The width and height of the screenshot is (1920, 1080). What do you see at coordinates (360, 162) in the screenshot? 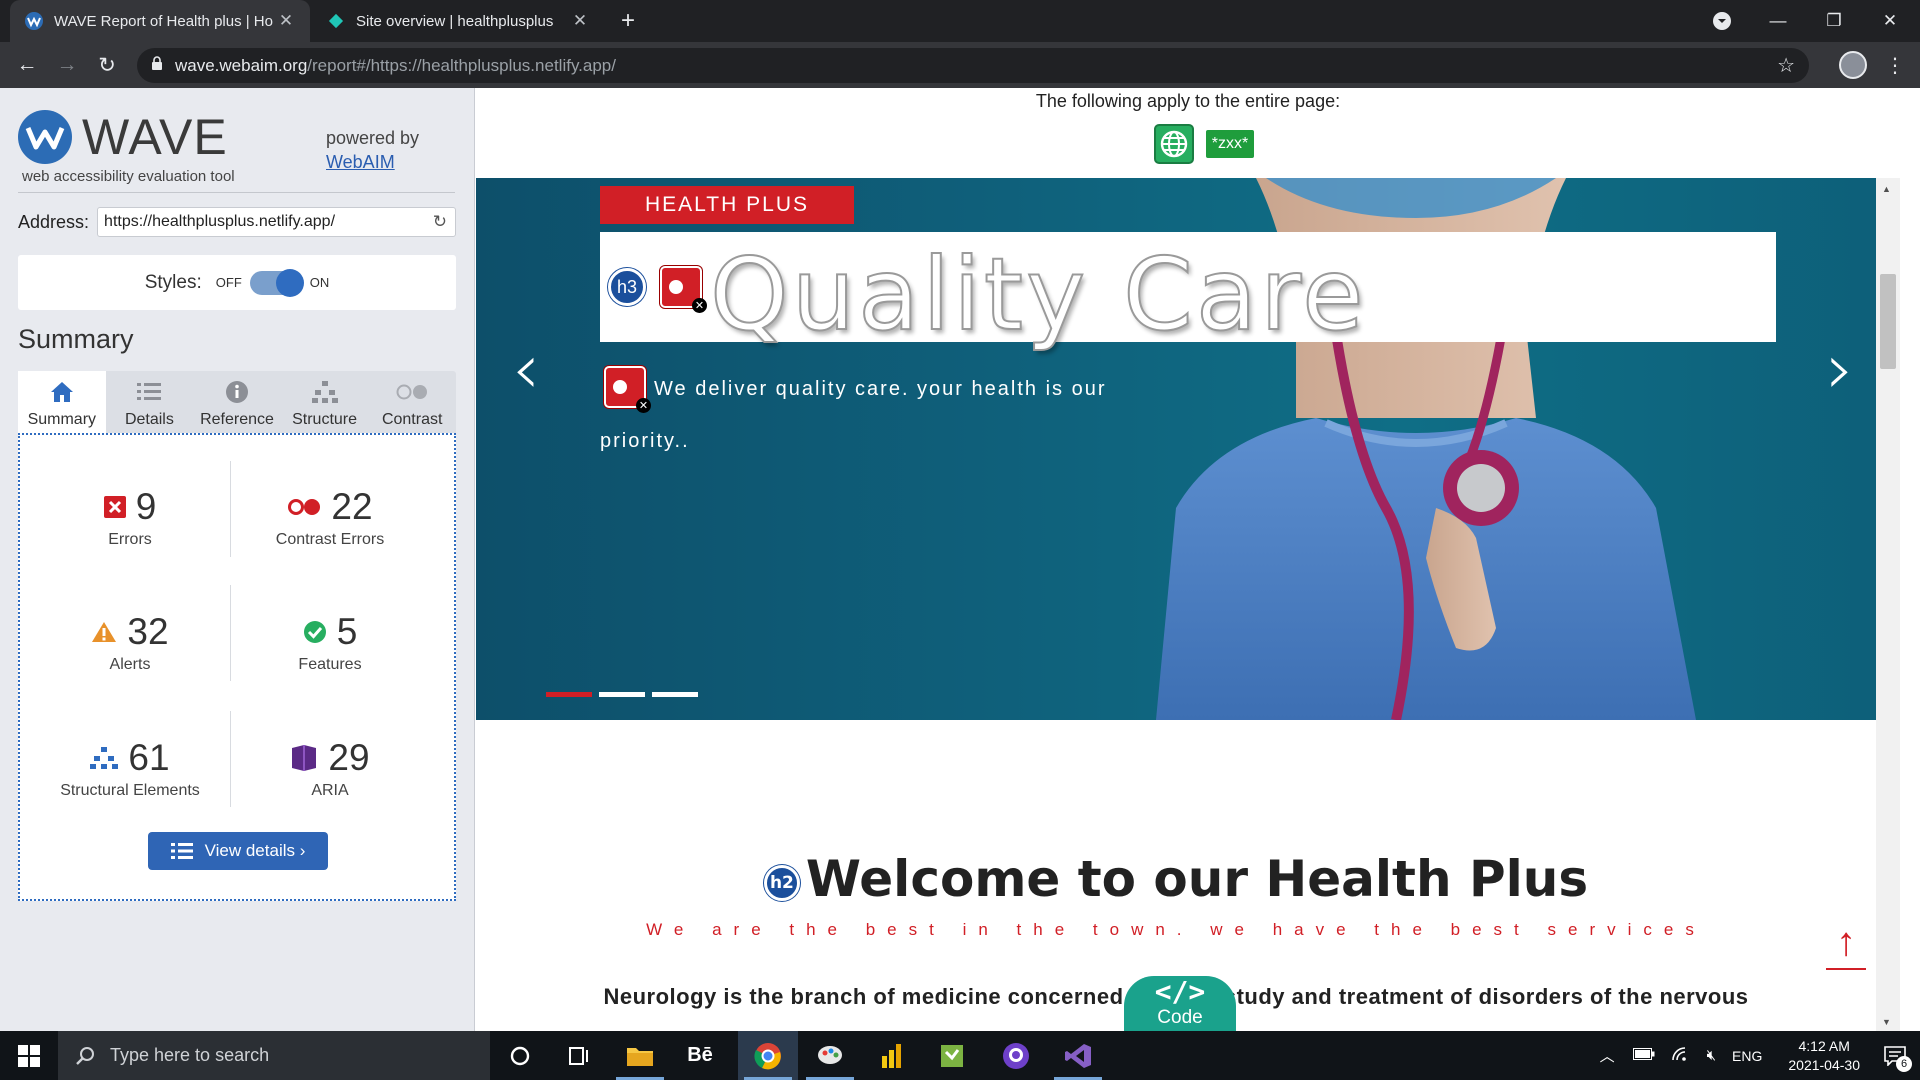
I see `webaim-link: WebAIM` at bounding box center [360, 162].